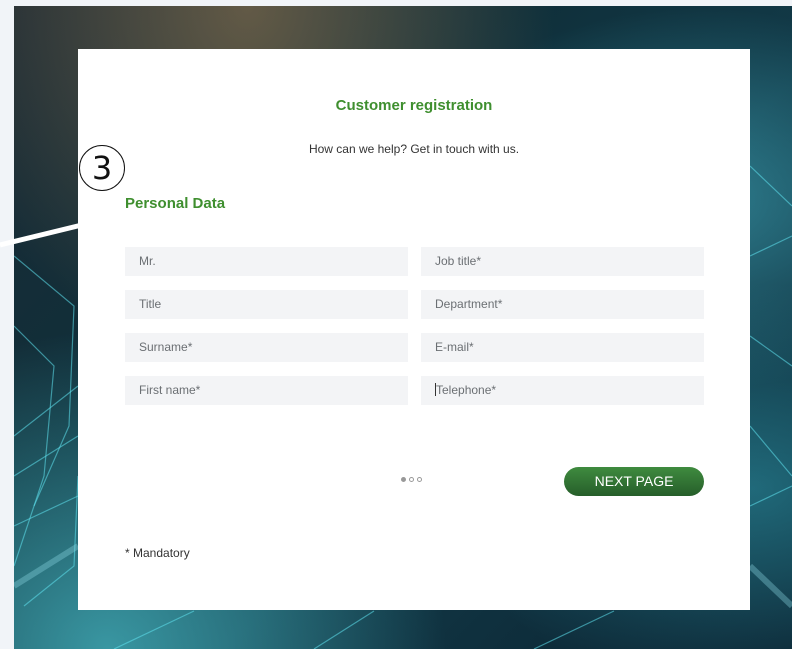  I want to click on surname-field: Surname*, so click(266, 347).